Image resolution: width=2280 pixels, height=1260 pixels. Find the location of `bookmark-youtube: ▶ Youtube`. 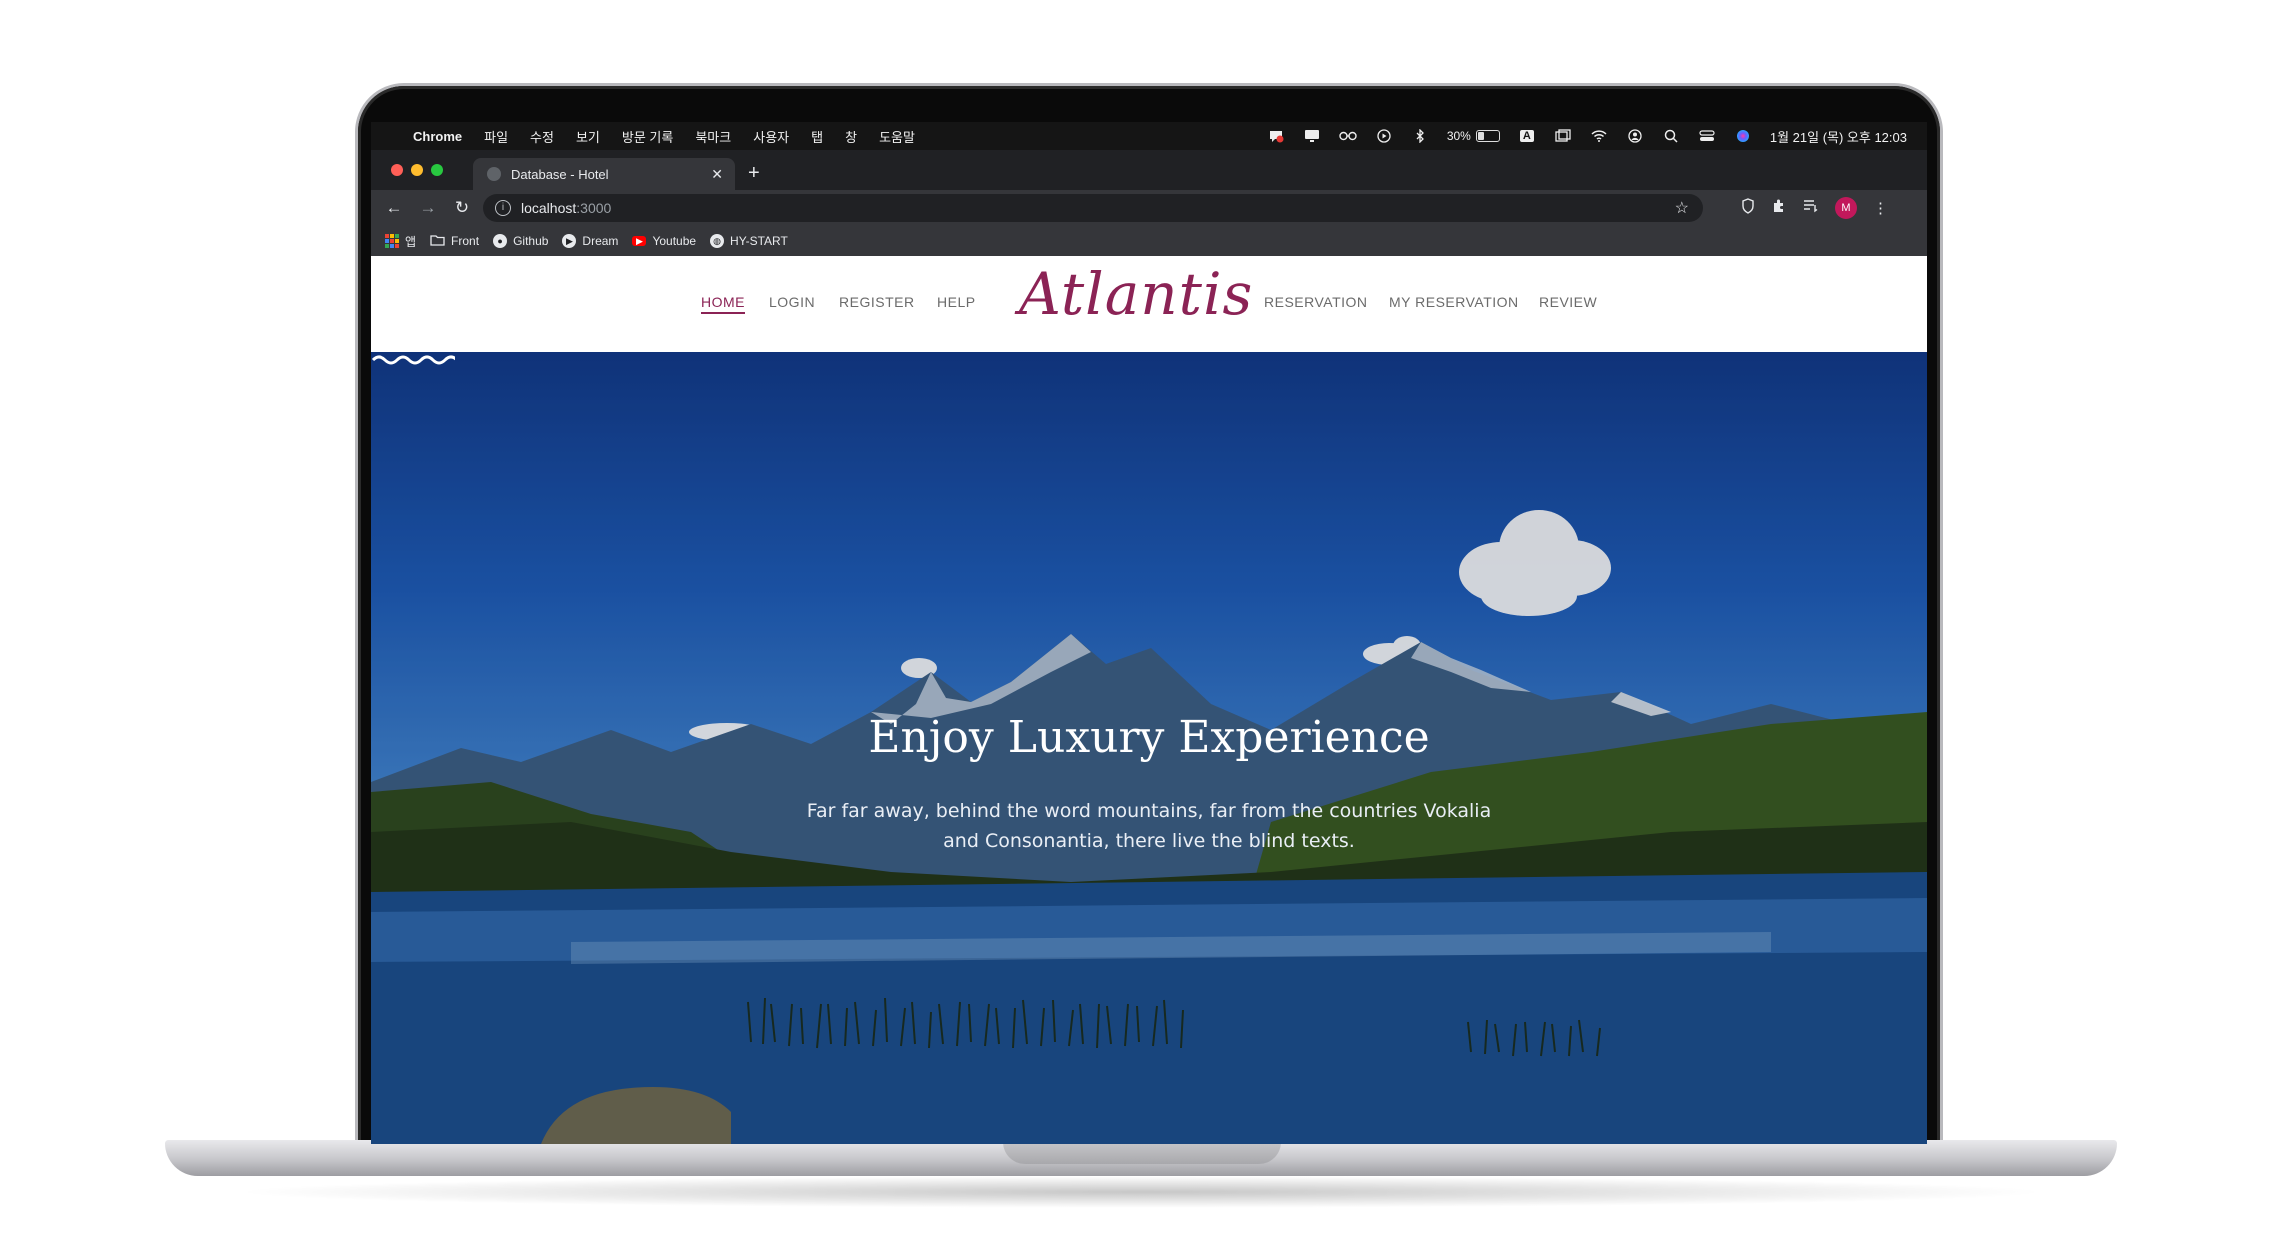

bookmark-youtube: ▶ Youtube is located at coordinates (664, 241).